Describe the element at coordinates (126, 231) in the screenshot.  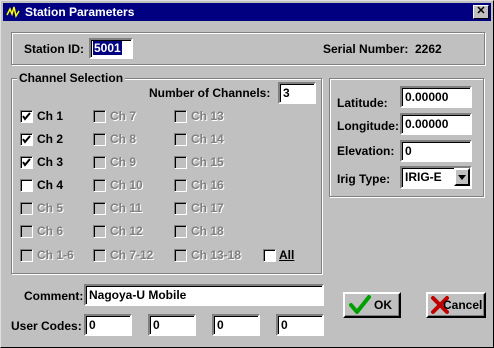
I see `channel-checkbox-label: Ch 12` at that location.